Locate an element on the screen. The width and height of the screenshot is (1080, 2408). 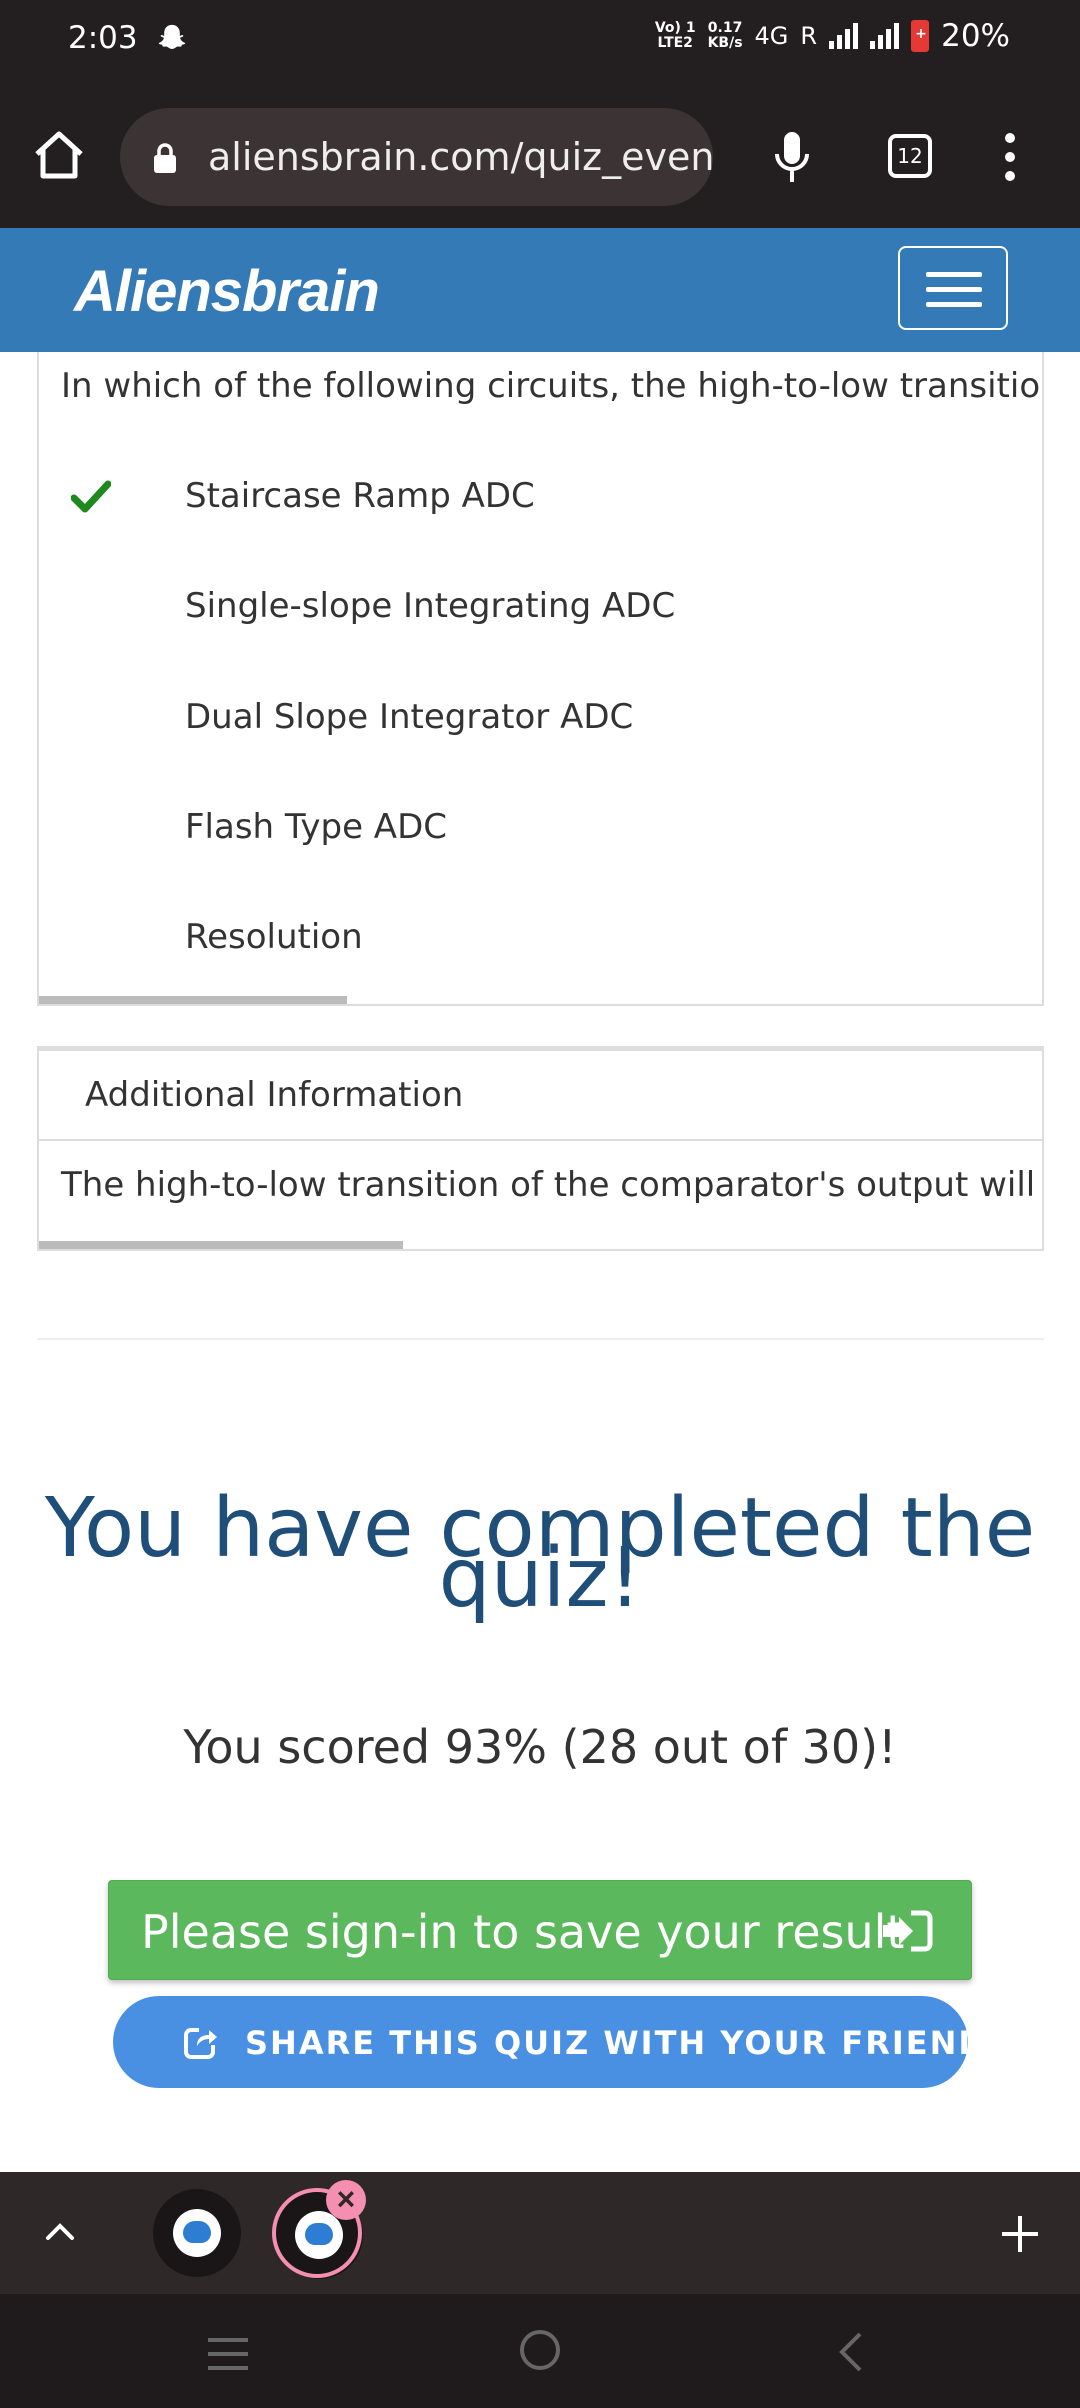
lock-icon is located at coordinates (165, 158).